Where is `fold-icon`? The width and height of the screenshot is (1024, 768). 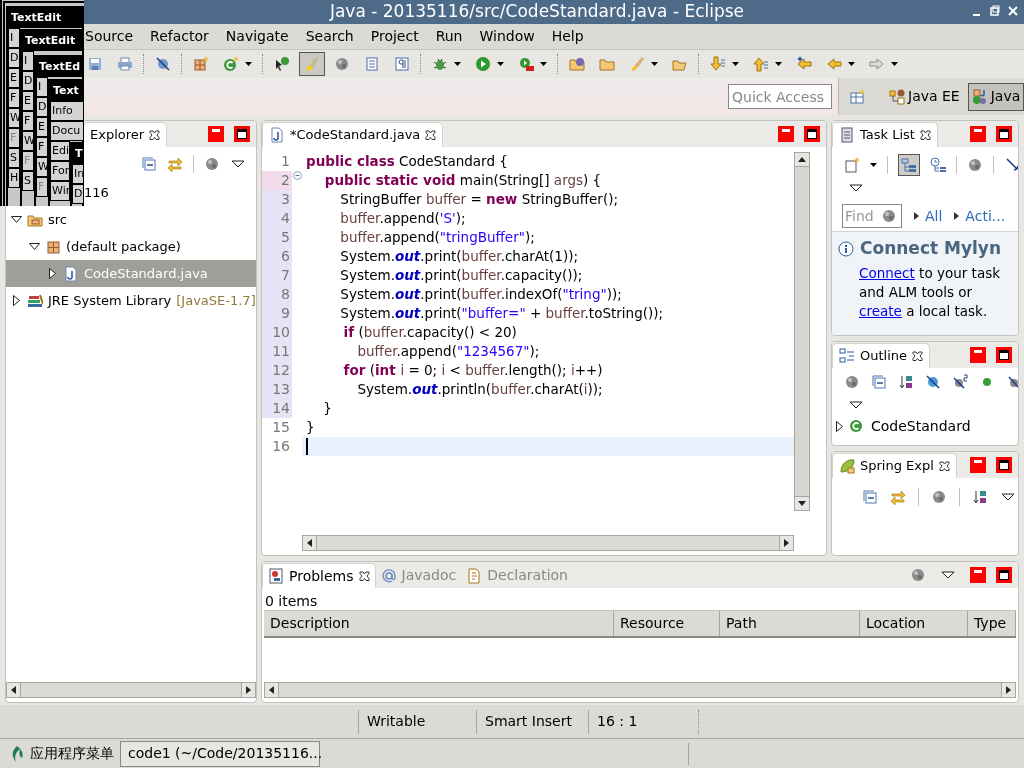
fold-icon is located at coordinates (297, 175).